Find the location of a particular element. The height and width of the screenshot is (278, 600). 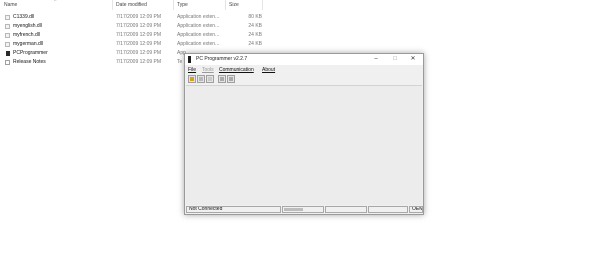

read-device-button is located at coordinates (222, 79).